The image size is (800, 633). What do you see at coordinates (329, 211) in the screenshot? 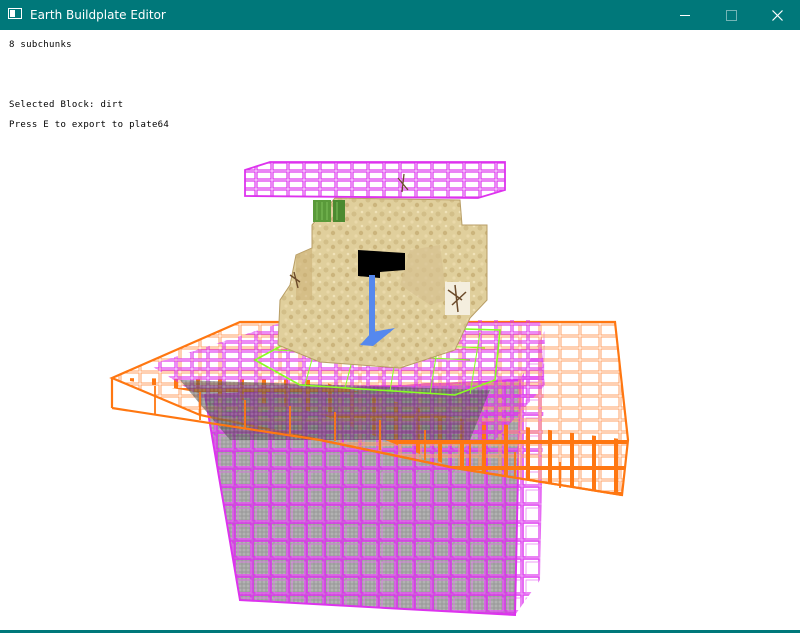
I see `cactus` at bounding box center [329, 211].